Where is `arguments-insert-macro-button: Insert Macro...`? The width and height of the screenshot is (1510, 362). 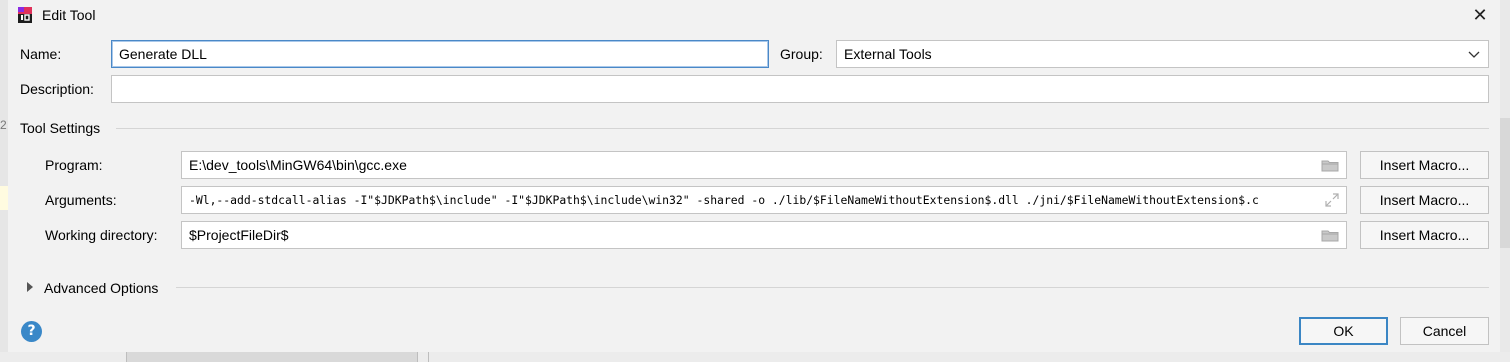 arguments-insert-macro-button: Insert Macro... is located at coordinates (1424, 200).